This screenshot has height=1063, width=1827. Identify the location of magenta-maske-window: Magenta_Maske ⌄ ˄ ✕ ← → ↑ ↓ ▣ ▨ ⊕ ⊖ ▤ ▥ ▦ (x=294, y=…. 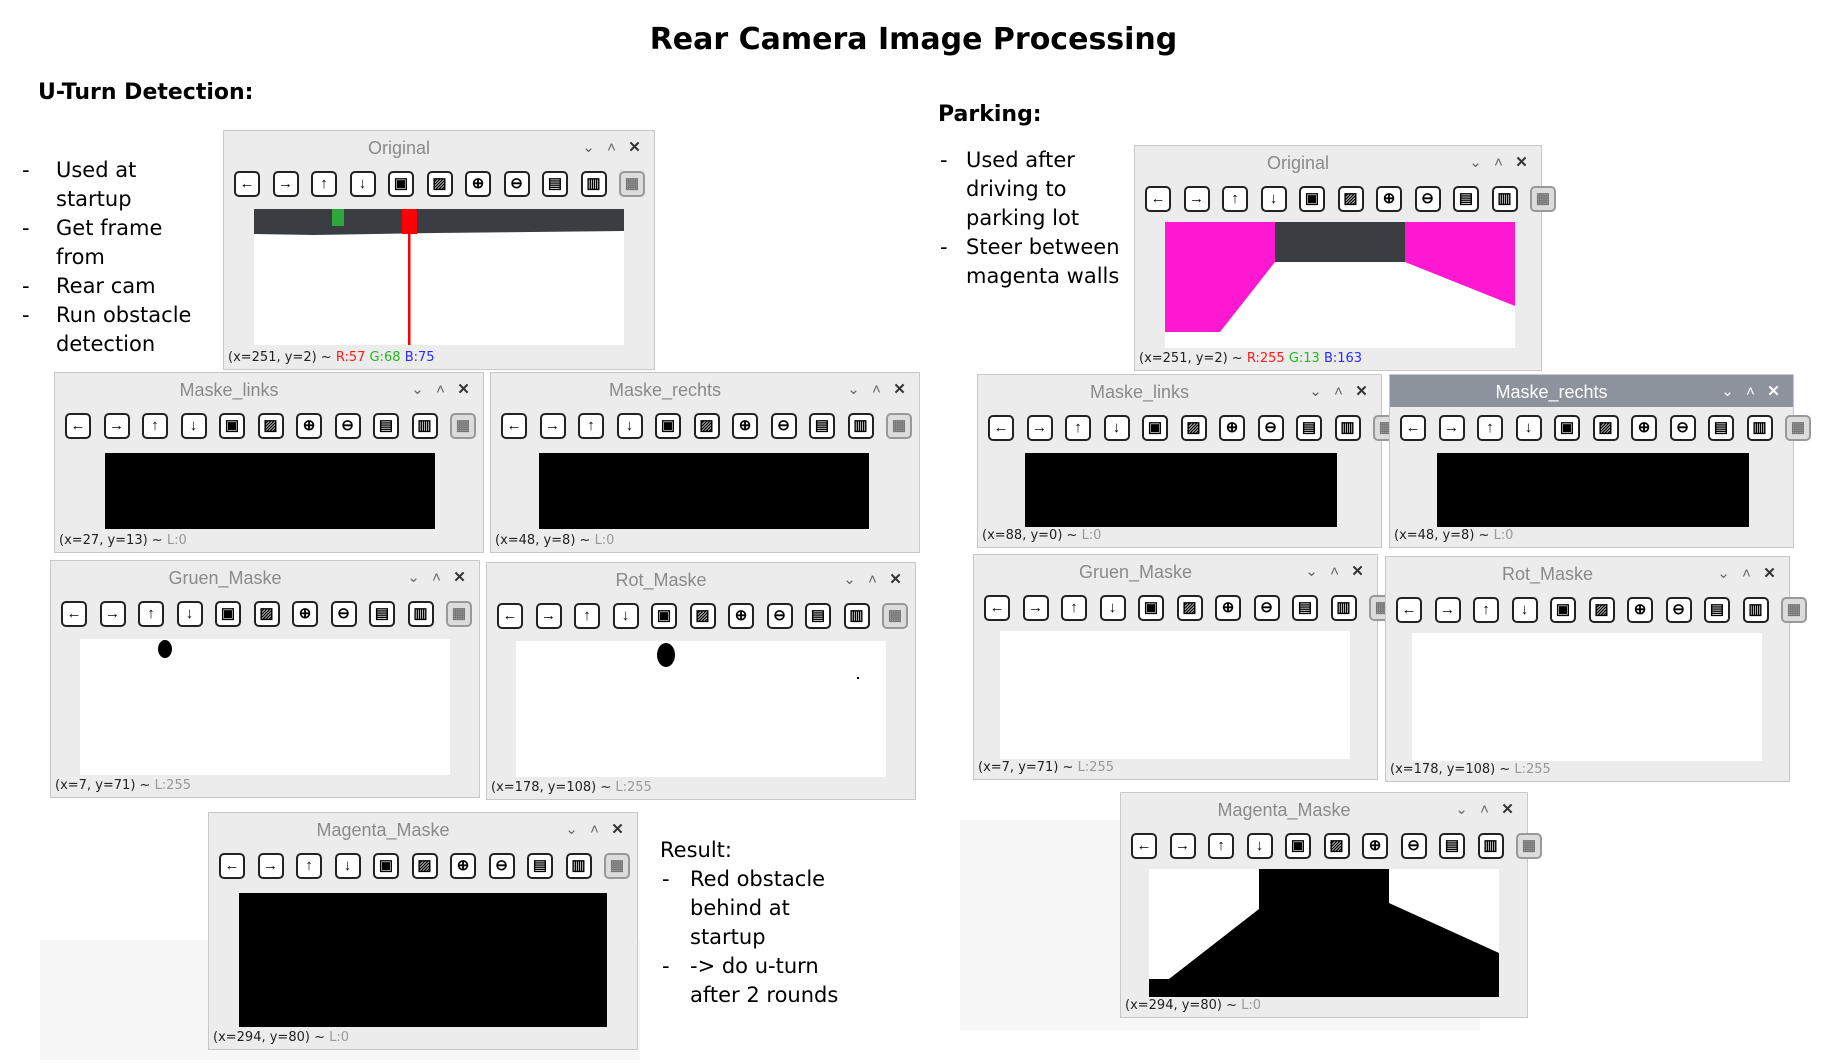
(423, 931).